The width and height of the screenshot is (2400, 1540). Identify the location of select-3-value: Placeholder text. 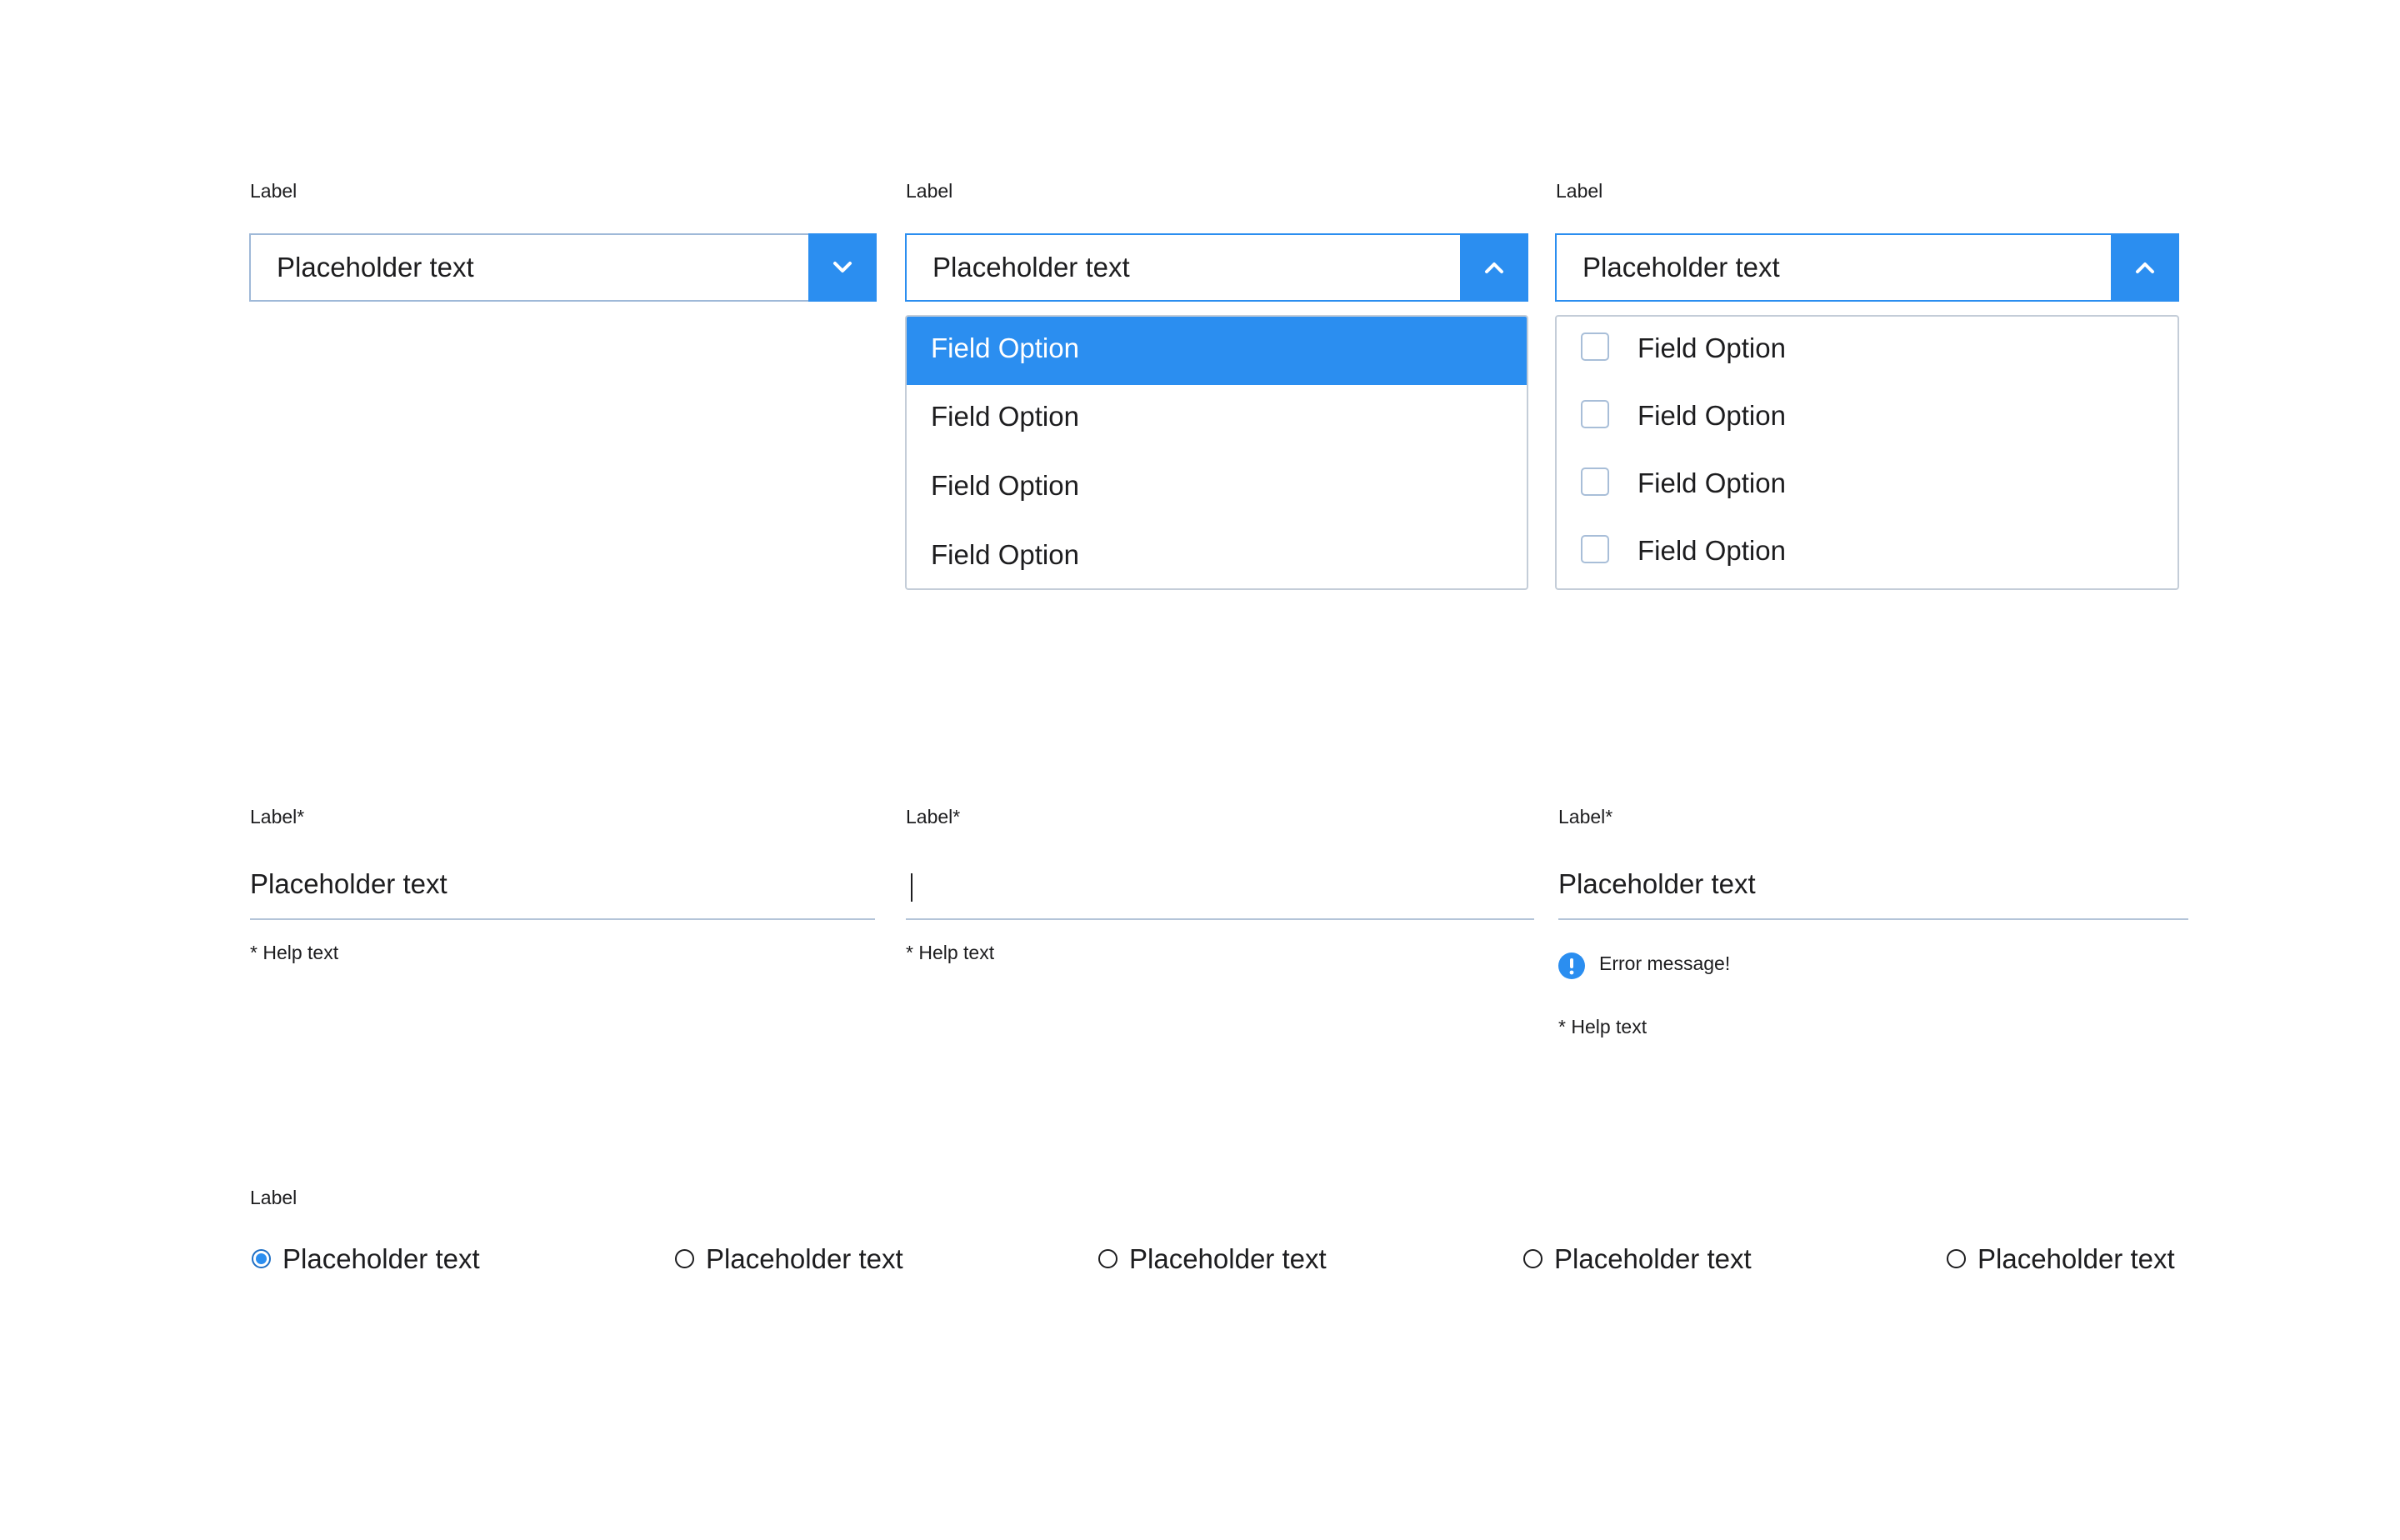
(1681, 267).